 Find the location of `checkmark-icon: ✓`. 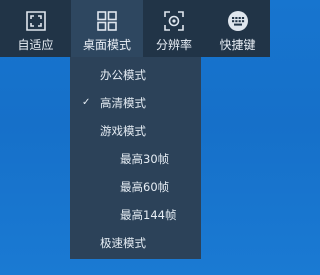

checkmark-icon: ✓ is located at coordinates (86, 102).